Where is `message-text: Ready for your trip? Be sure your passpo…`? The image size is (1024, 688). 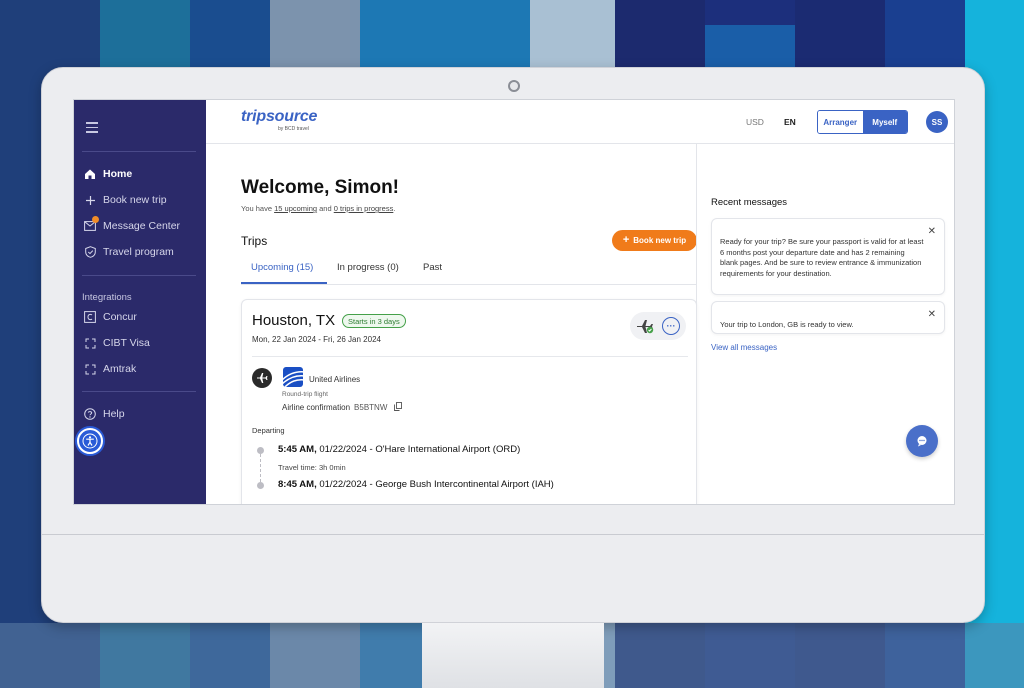 message-text: Ready for your trip? Be sure your passpo… is located at coordinates (822, 257).